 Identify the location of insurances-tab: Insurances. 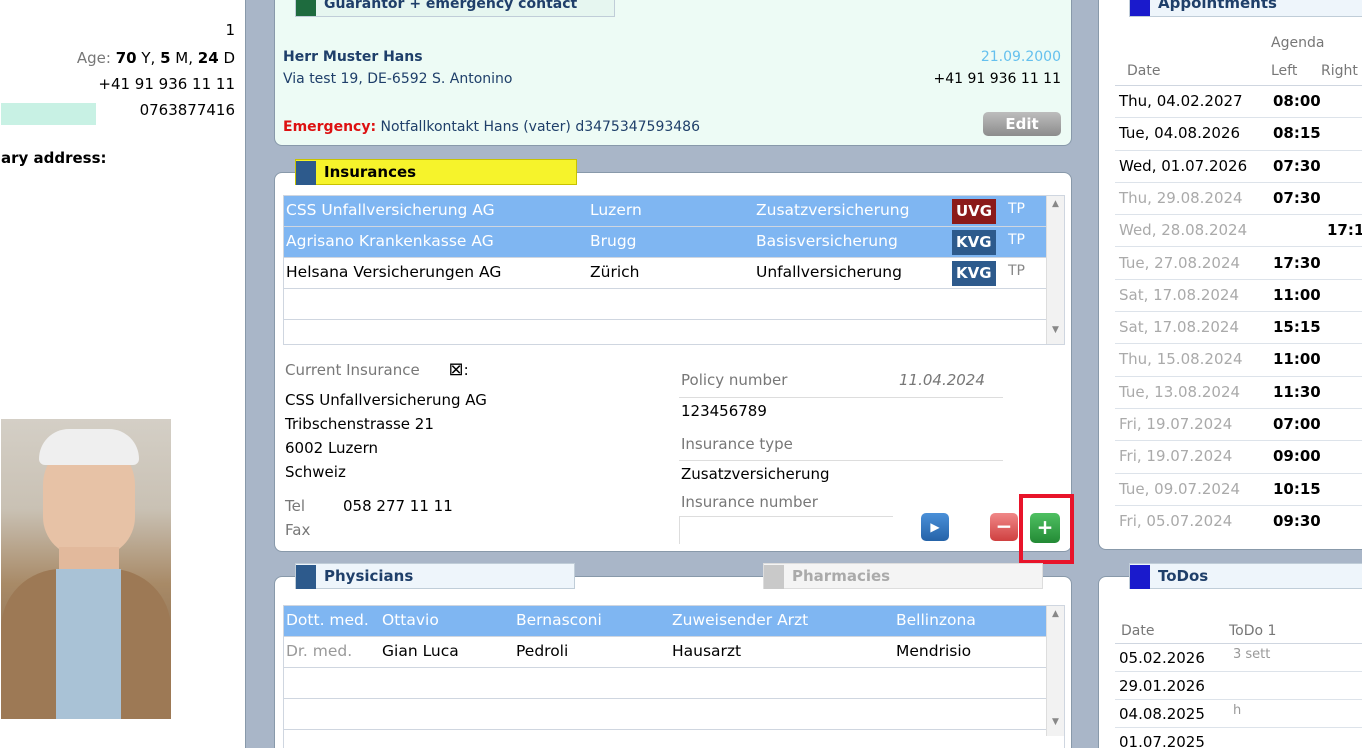
(436, 172).